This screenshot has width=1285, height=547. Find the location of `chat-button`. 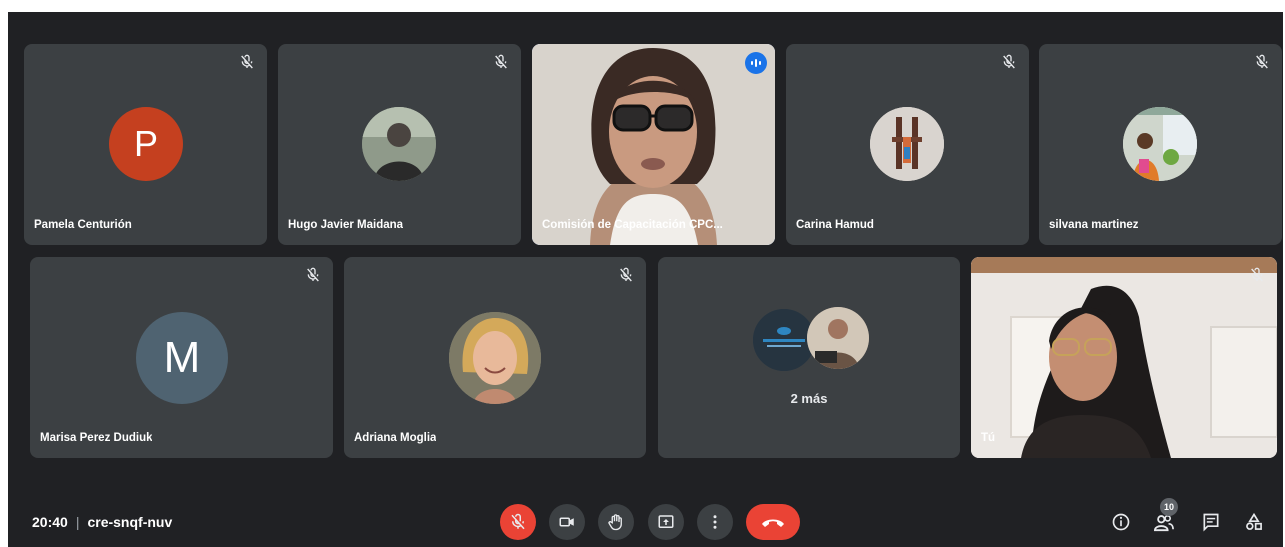

chat-button is located at coordinates (1211, 522).